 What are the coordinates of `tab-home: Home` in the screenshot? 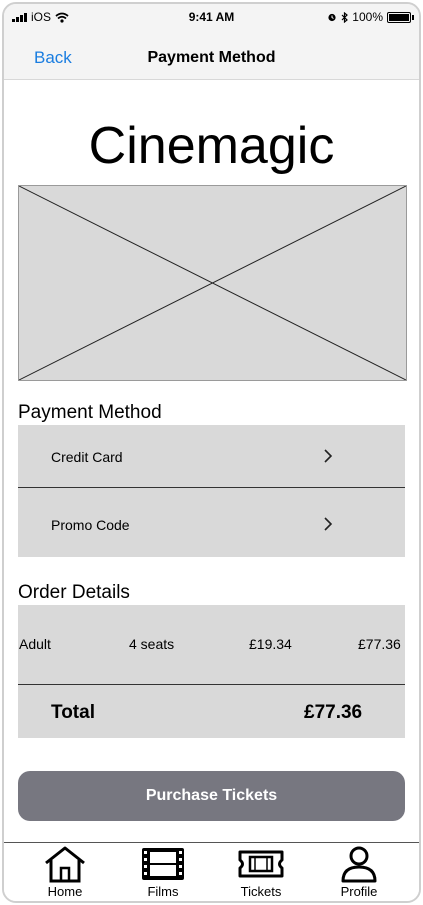 It's located at (65, 872).